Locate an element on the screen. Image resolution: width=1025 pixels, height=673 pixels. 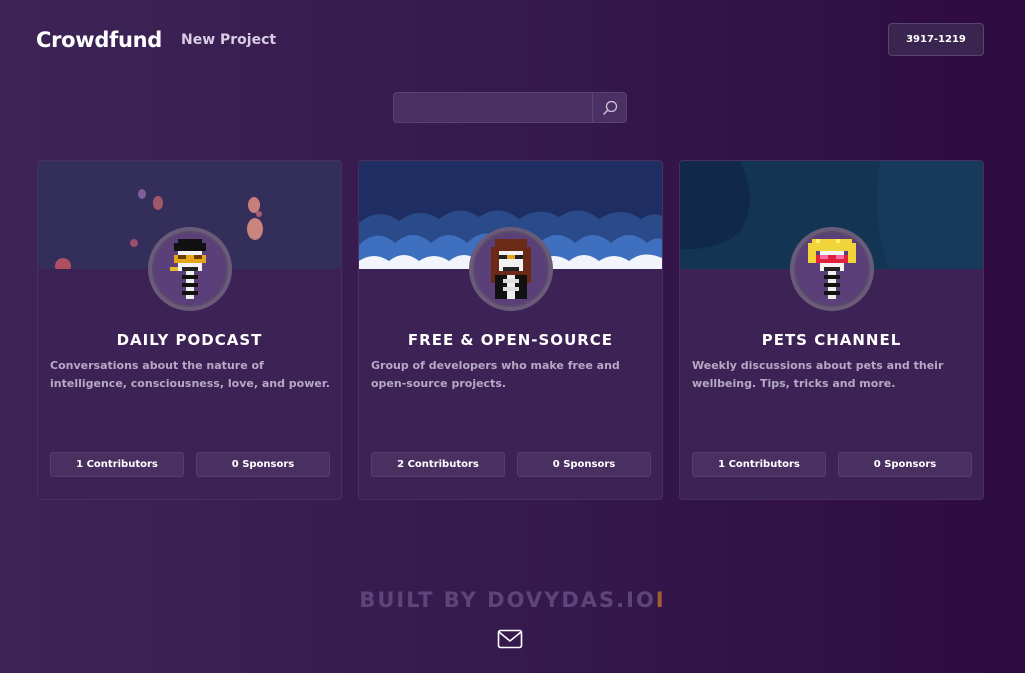
built-by-label: BUILT BY DOVYDAS.IO is located at coordinates (507, 600).